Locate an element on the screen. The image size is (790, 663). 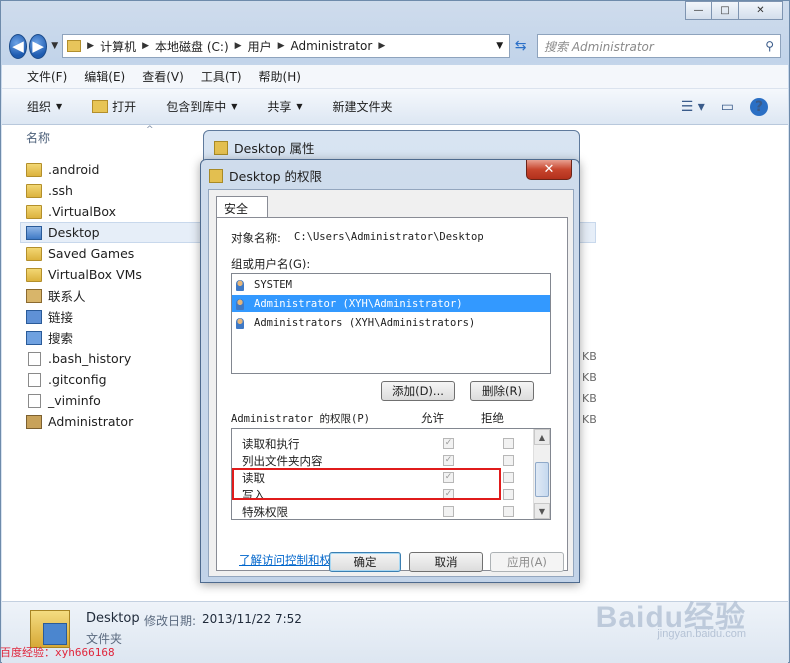
maximize-button: □ is located at coordinates (725, 10).